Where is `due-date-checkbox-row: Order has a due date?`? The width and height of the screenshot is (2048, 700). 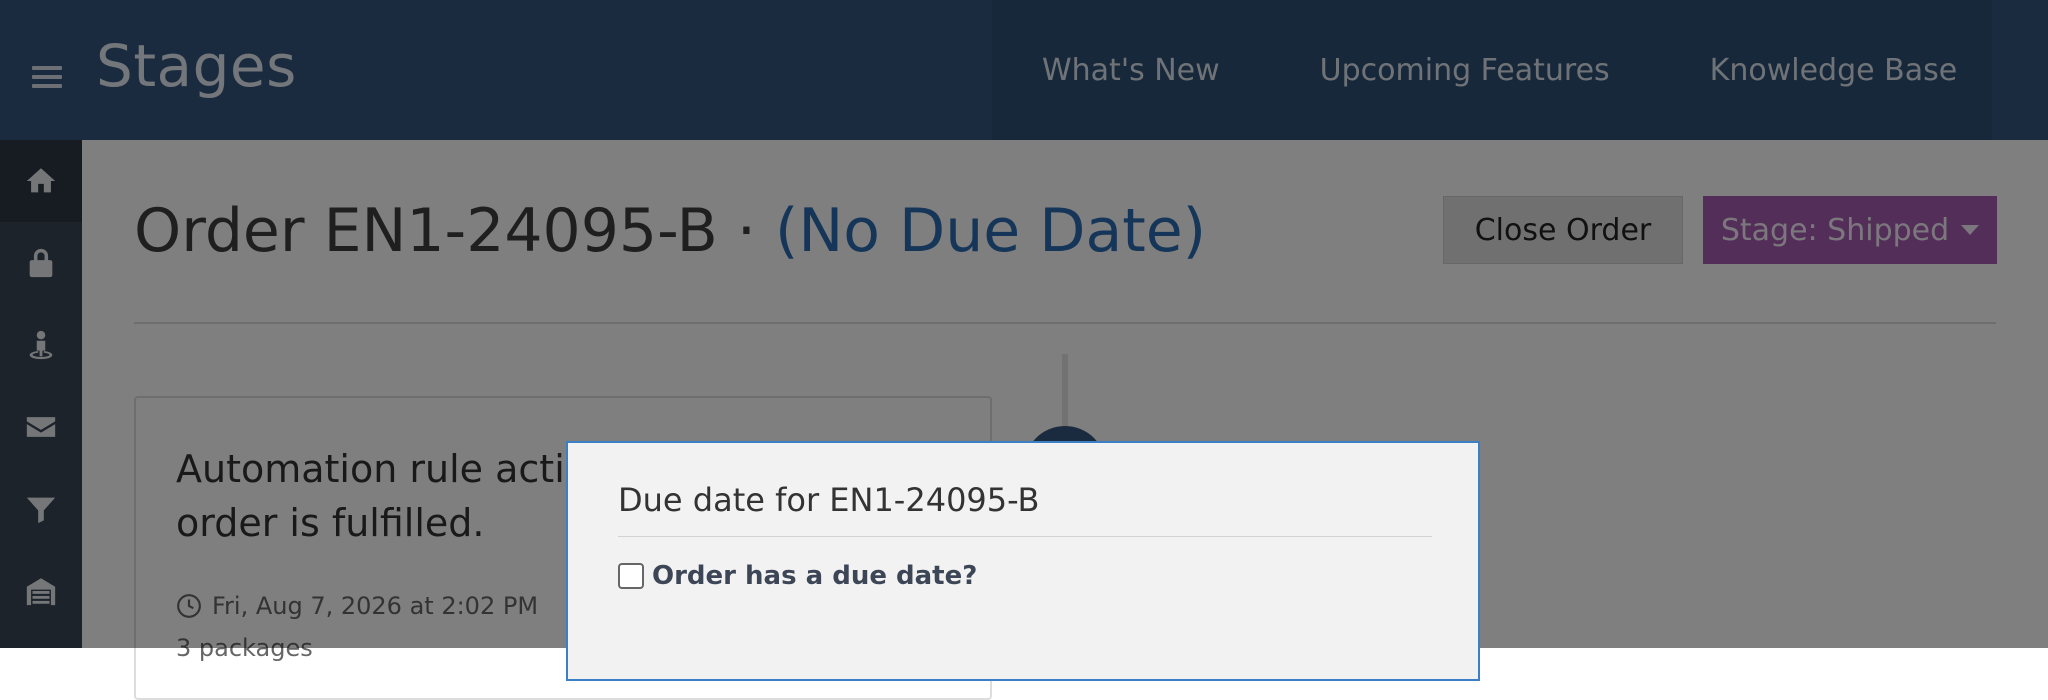
due-date-checkbox-row: Order has a due date? is located at coordinates (797, 576).